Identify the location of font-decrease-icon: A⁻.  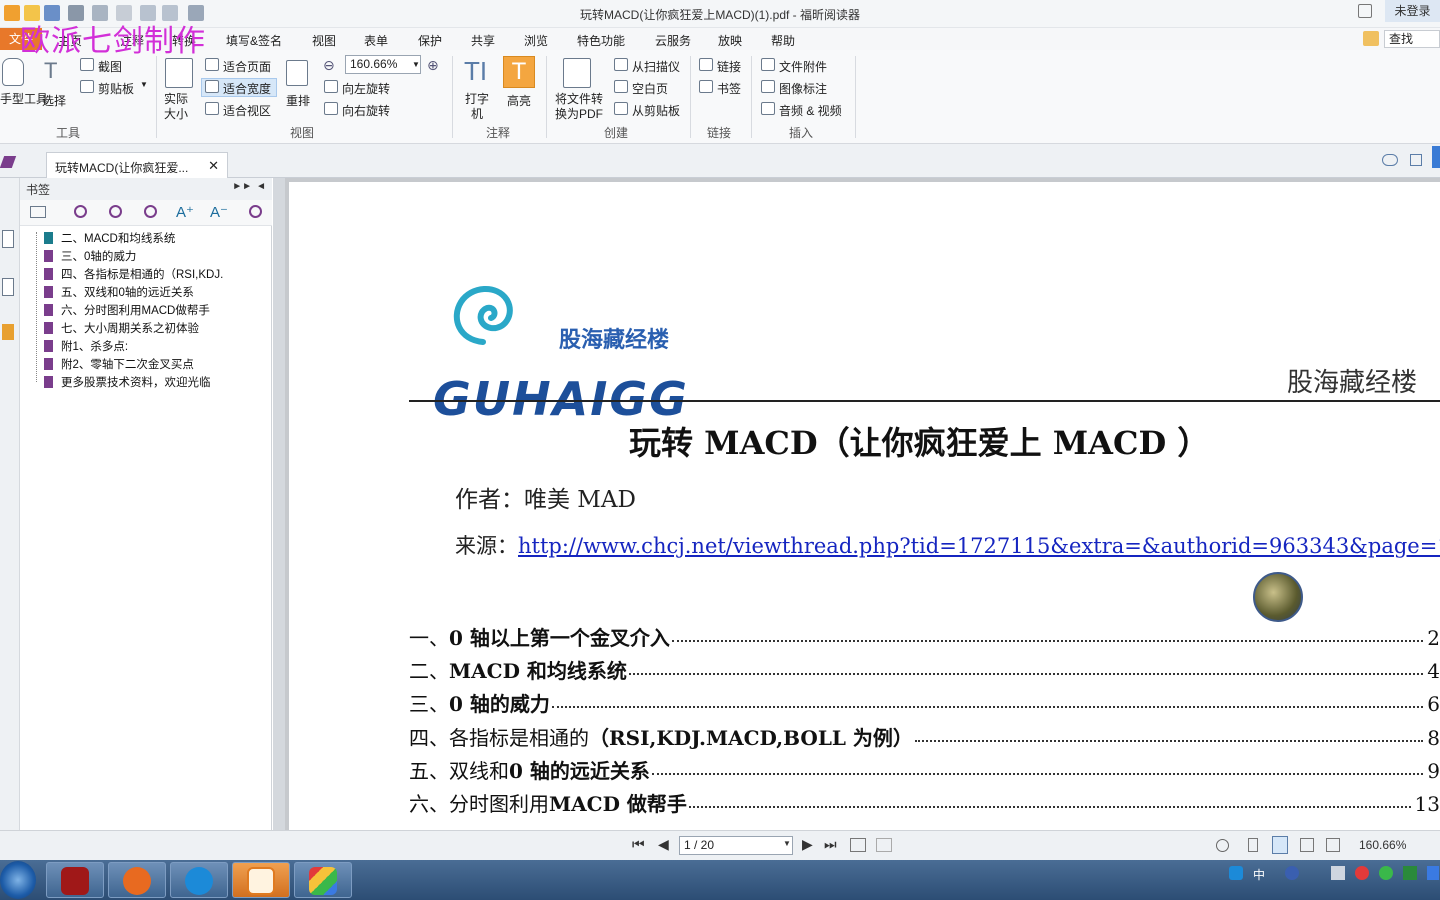
(219, 212).